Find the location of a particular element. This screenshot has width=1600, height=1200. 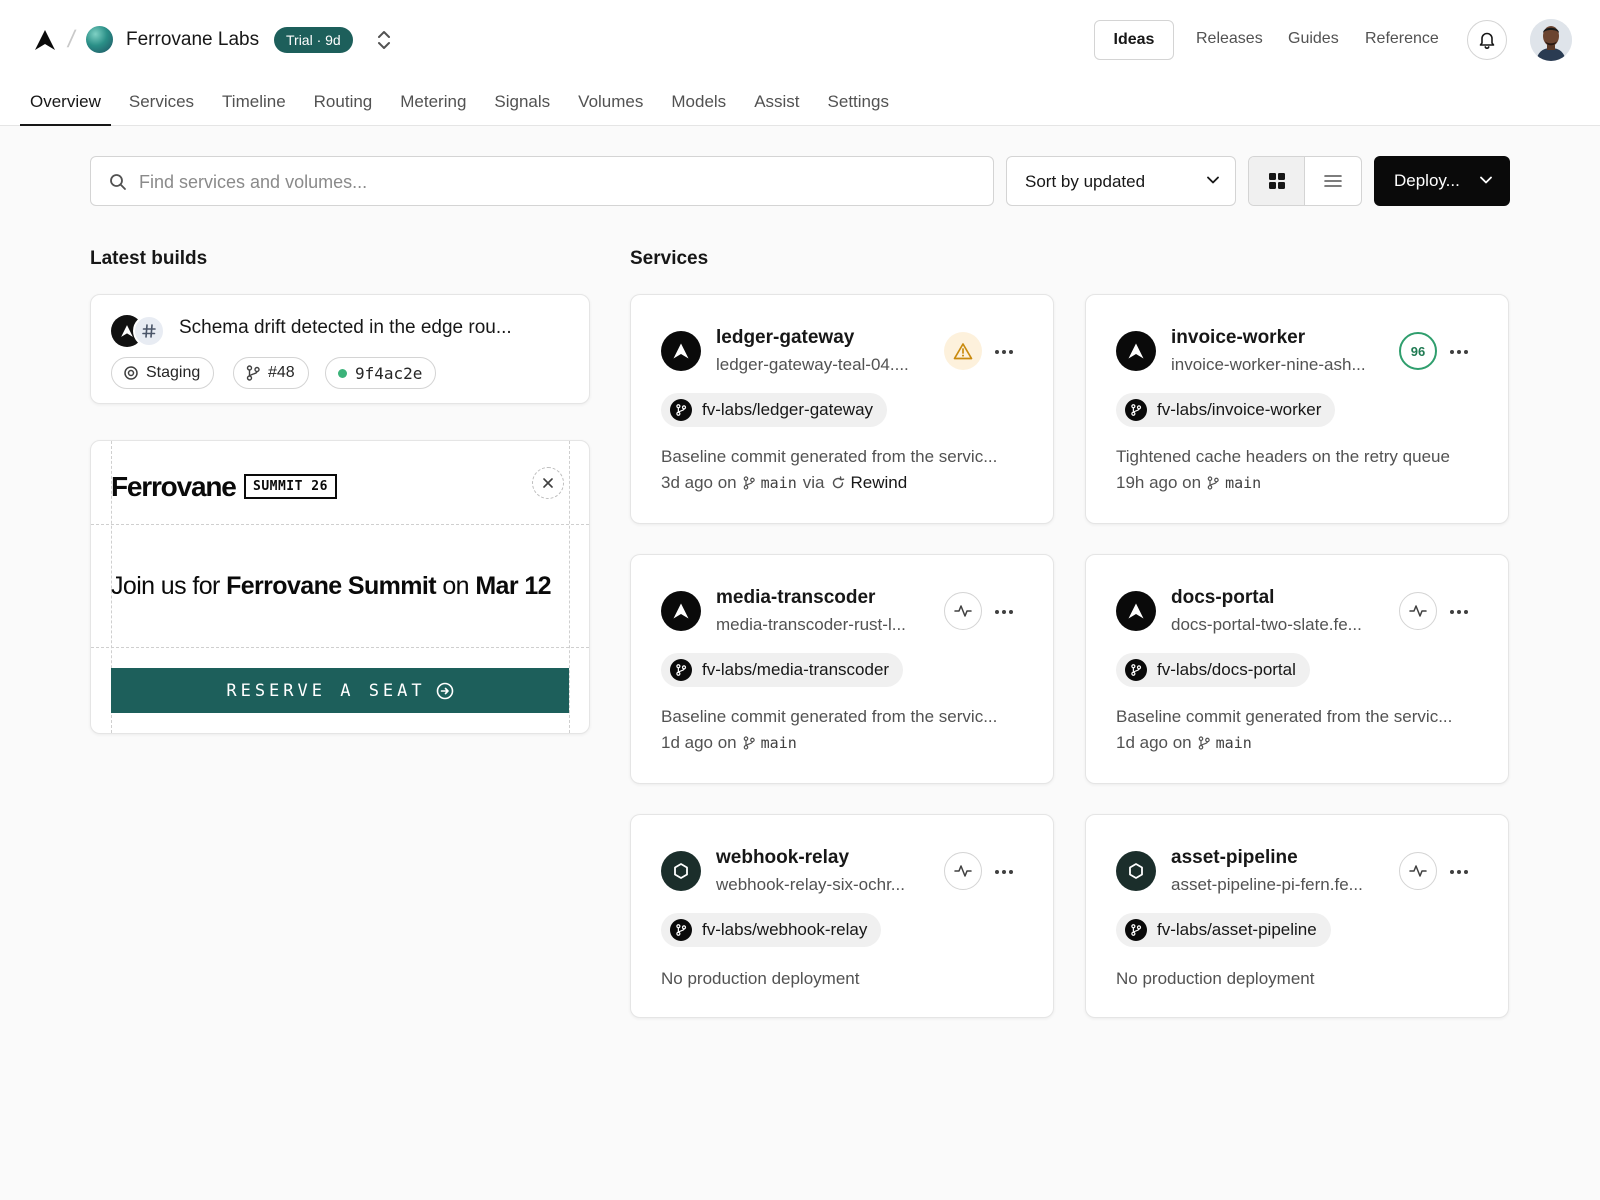

notifications-button is located at coordinates (1487, 40).